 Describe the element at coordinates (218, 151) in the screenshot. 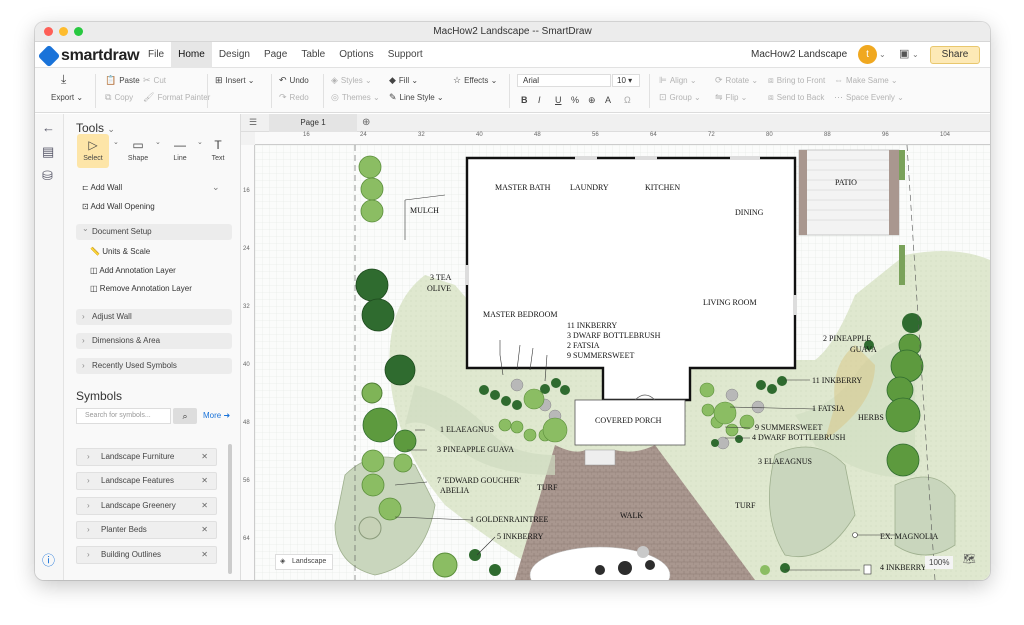

I see `text-tool: T Text` at that location.